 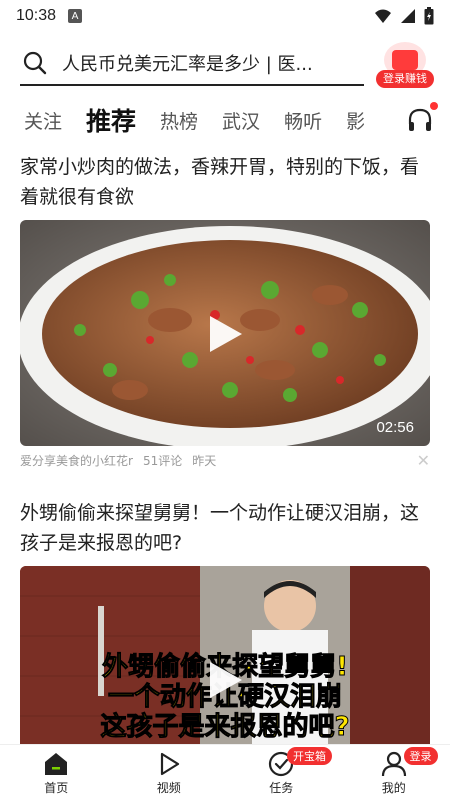 I want to click on search-icon, so click(x=35, y=63).